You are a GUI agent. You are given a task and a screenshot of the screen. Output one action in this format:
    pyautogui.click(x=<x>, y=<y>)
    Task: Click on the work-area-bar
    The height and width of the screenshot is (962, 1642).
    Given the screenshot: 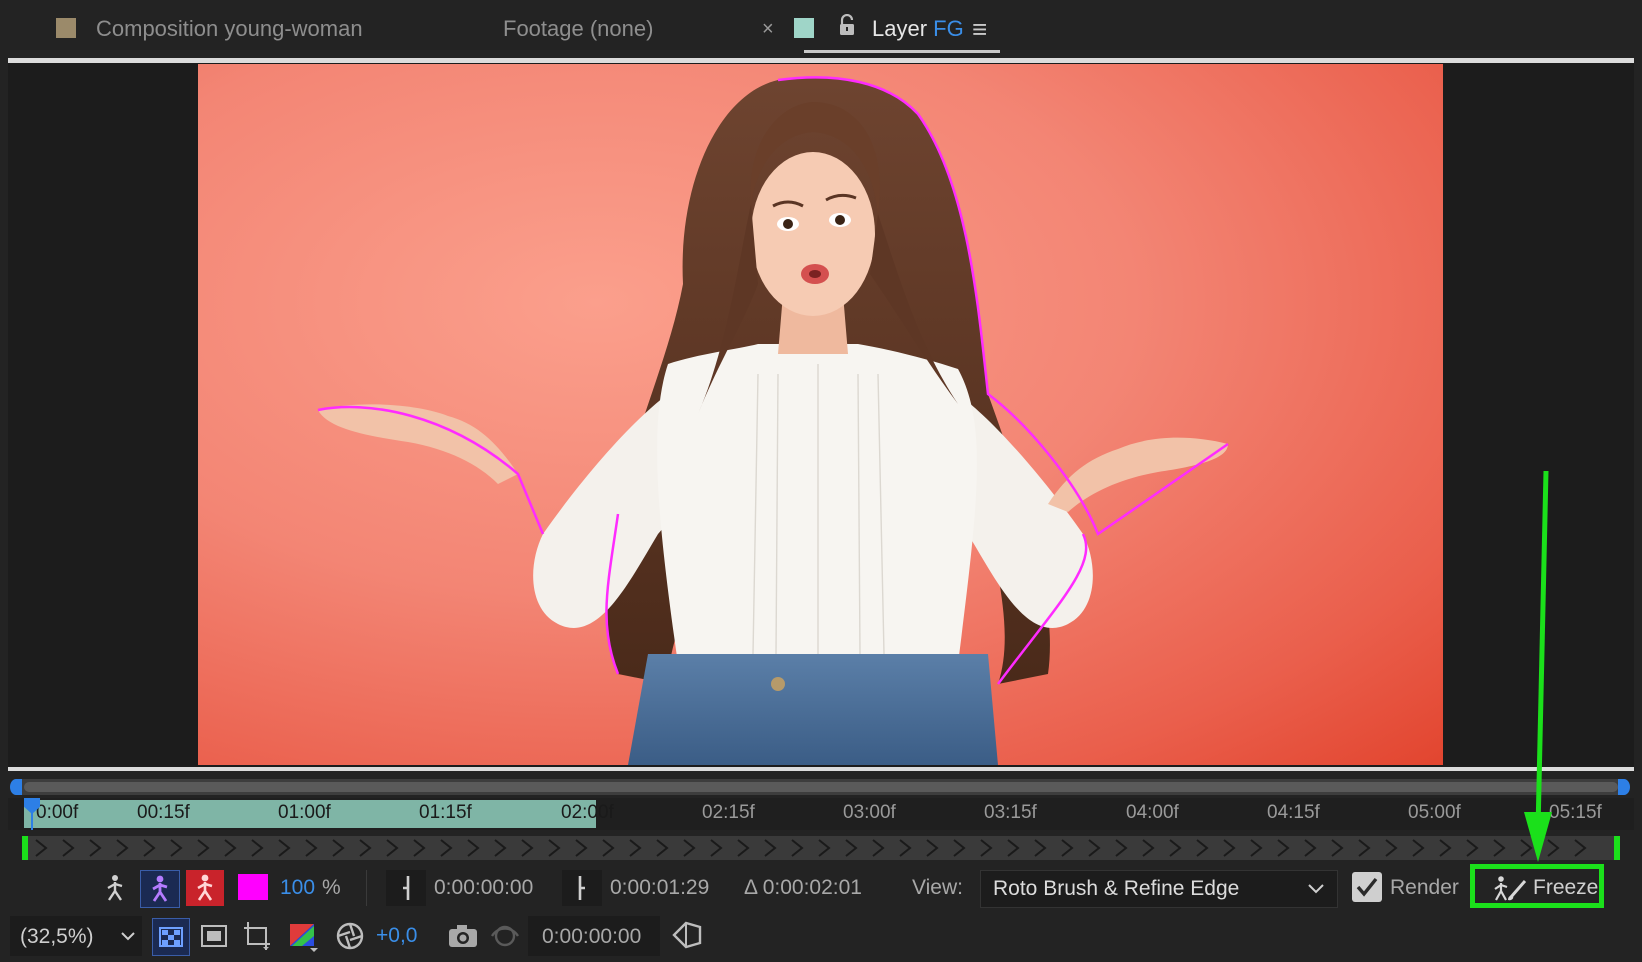 What is the action you would take?
    pyautogui.click(x=820, y=787)
    